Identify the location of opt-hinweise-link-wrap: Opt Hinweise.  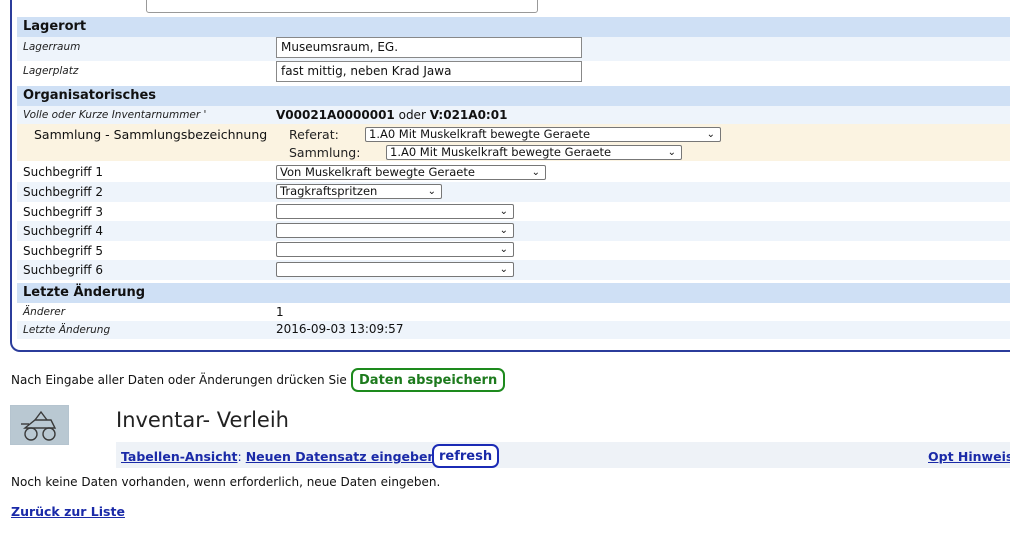
(969, 456).